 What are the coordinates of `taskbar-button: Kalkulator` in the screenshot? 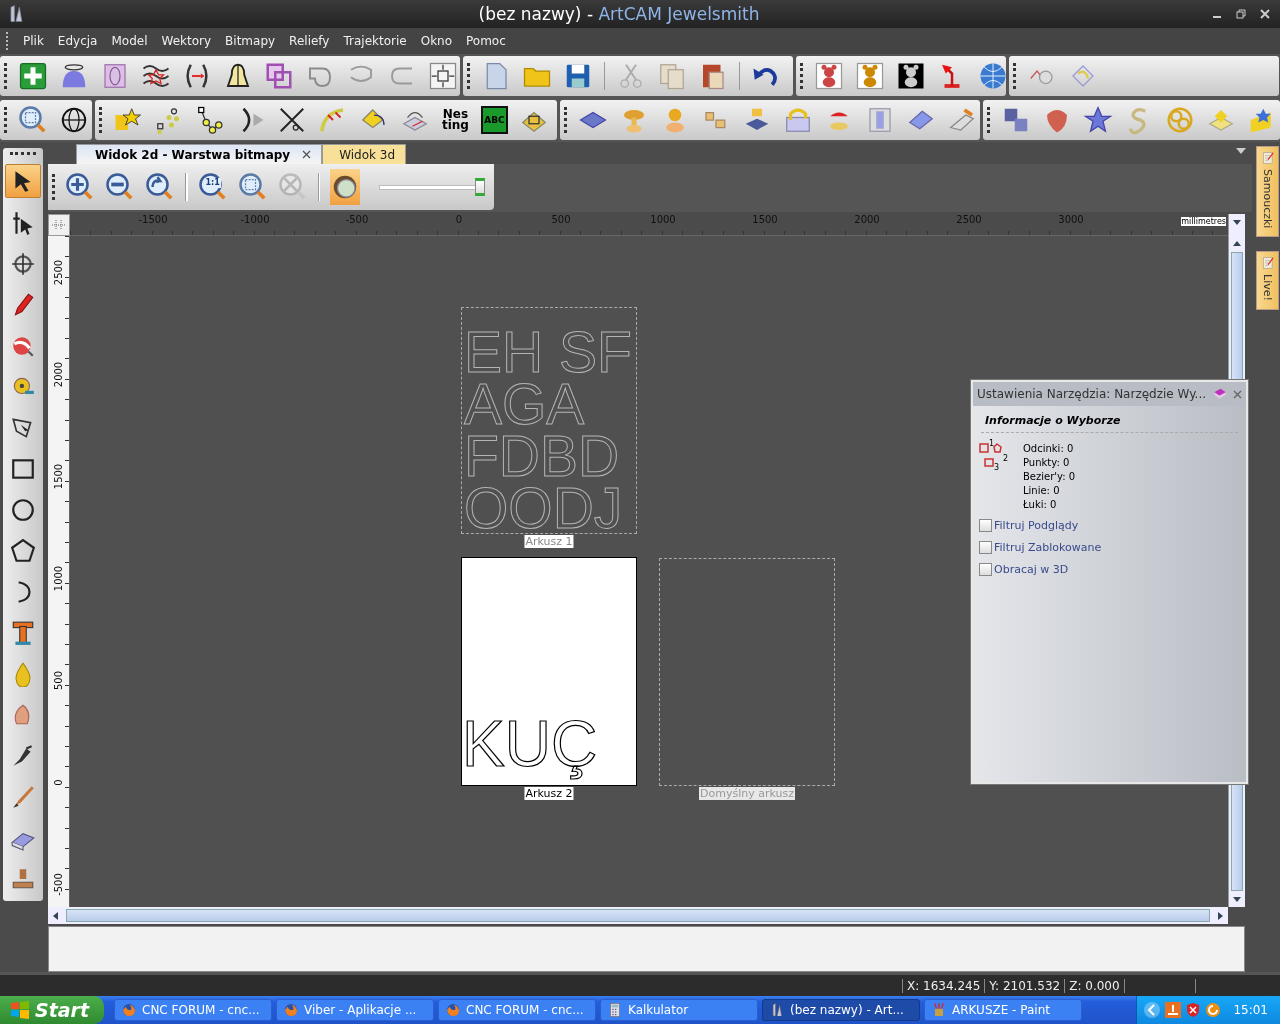 It's located at (679, 1010).